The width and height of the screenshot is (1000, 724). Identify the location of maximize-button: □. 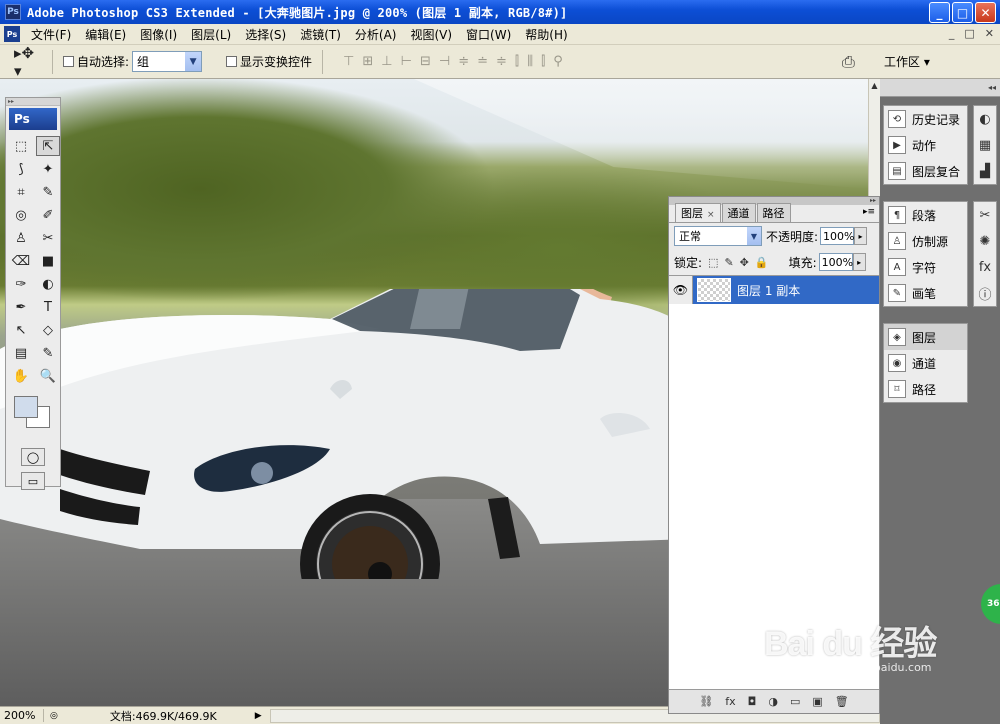
(962, 12).